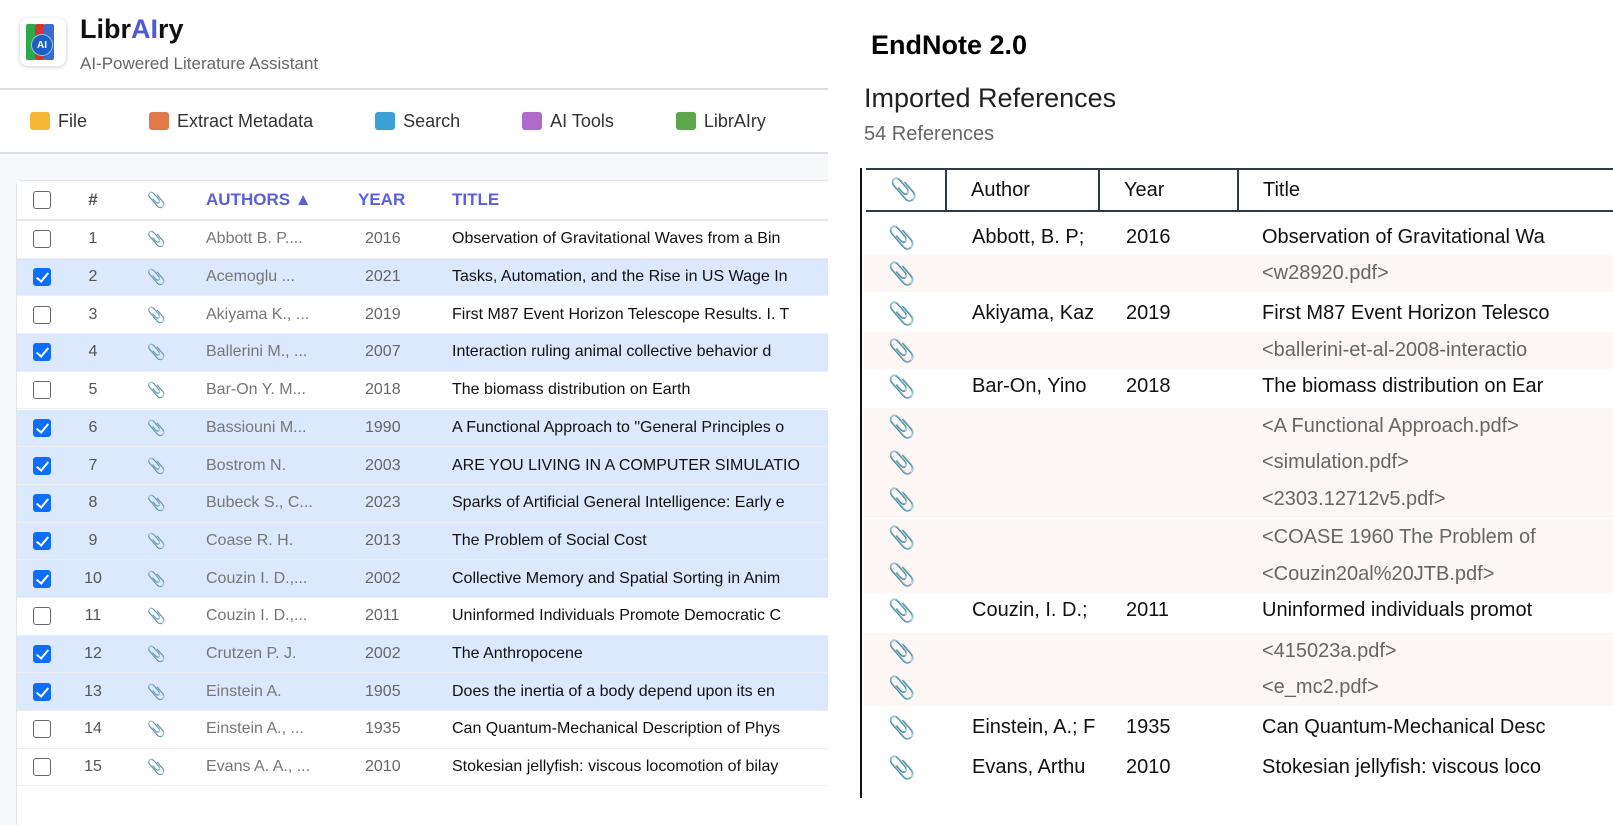 The width and height of the screenshot is (1613, 825). I want to click on attachment-row: 📎 <e_mc2.pdf>, so click(1238, 687).